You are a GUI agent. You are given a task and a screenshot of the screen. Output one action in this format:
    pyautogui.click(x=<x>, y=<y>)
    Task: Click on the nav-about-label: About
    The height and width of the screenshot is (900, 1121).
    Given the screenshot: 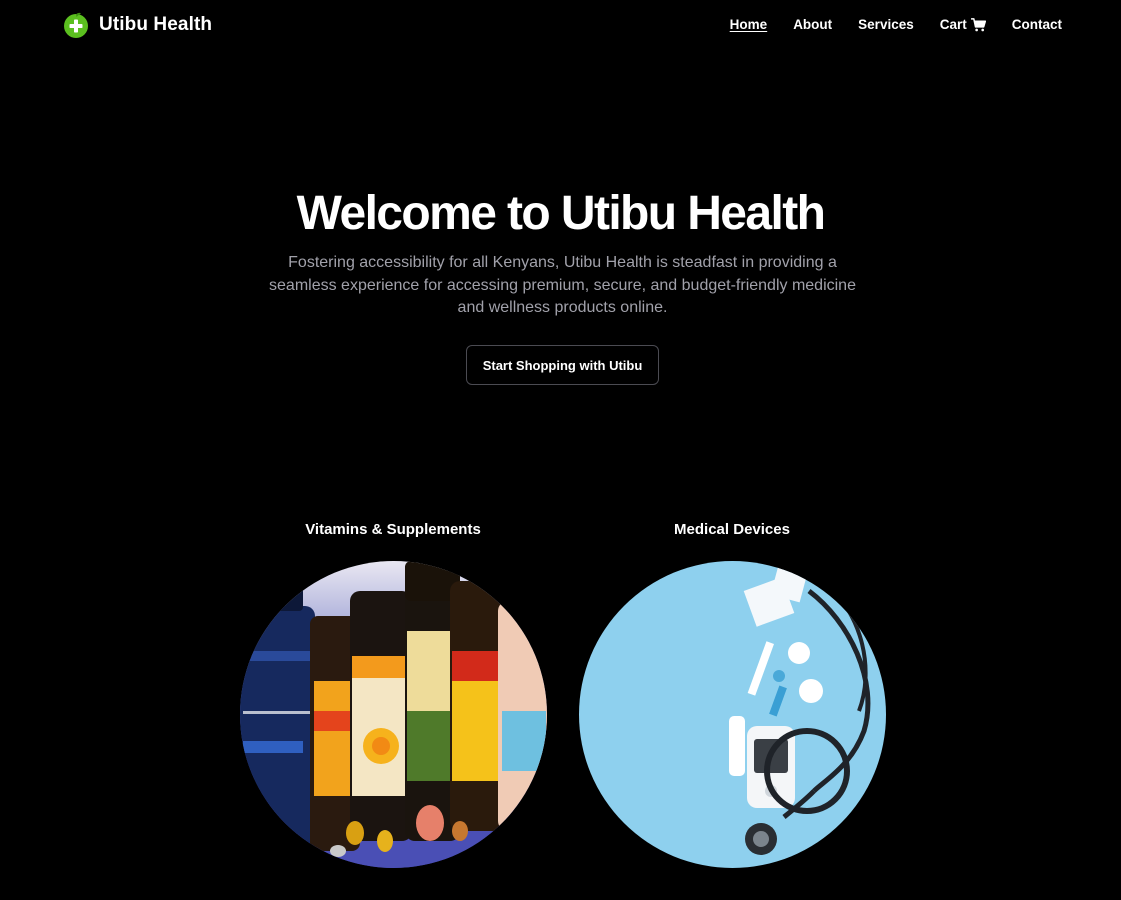 What is the action you would take?
    pyautogui.click(x=813, y=24)
    